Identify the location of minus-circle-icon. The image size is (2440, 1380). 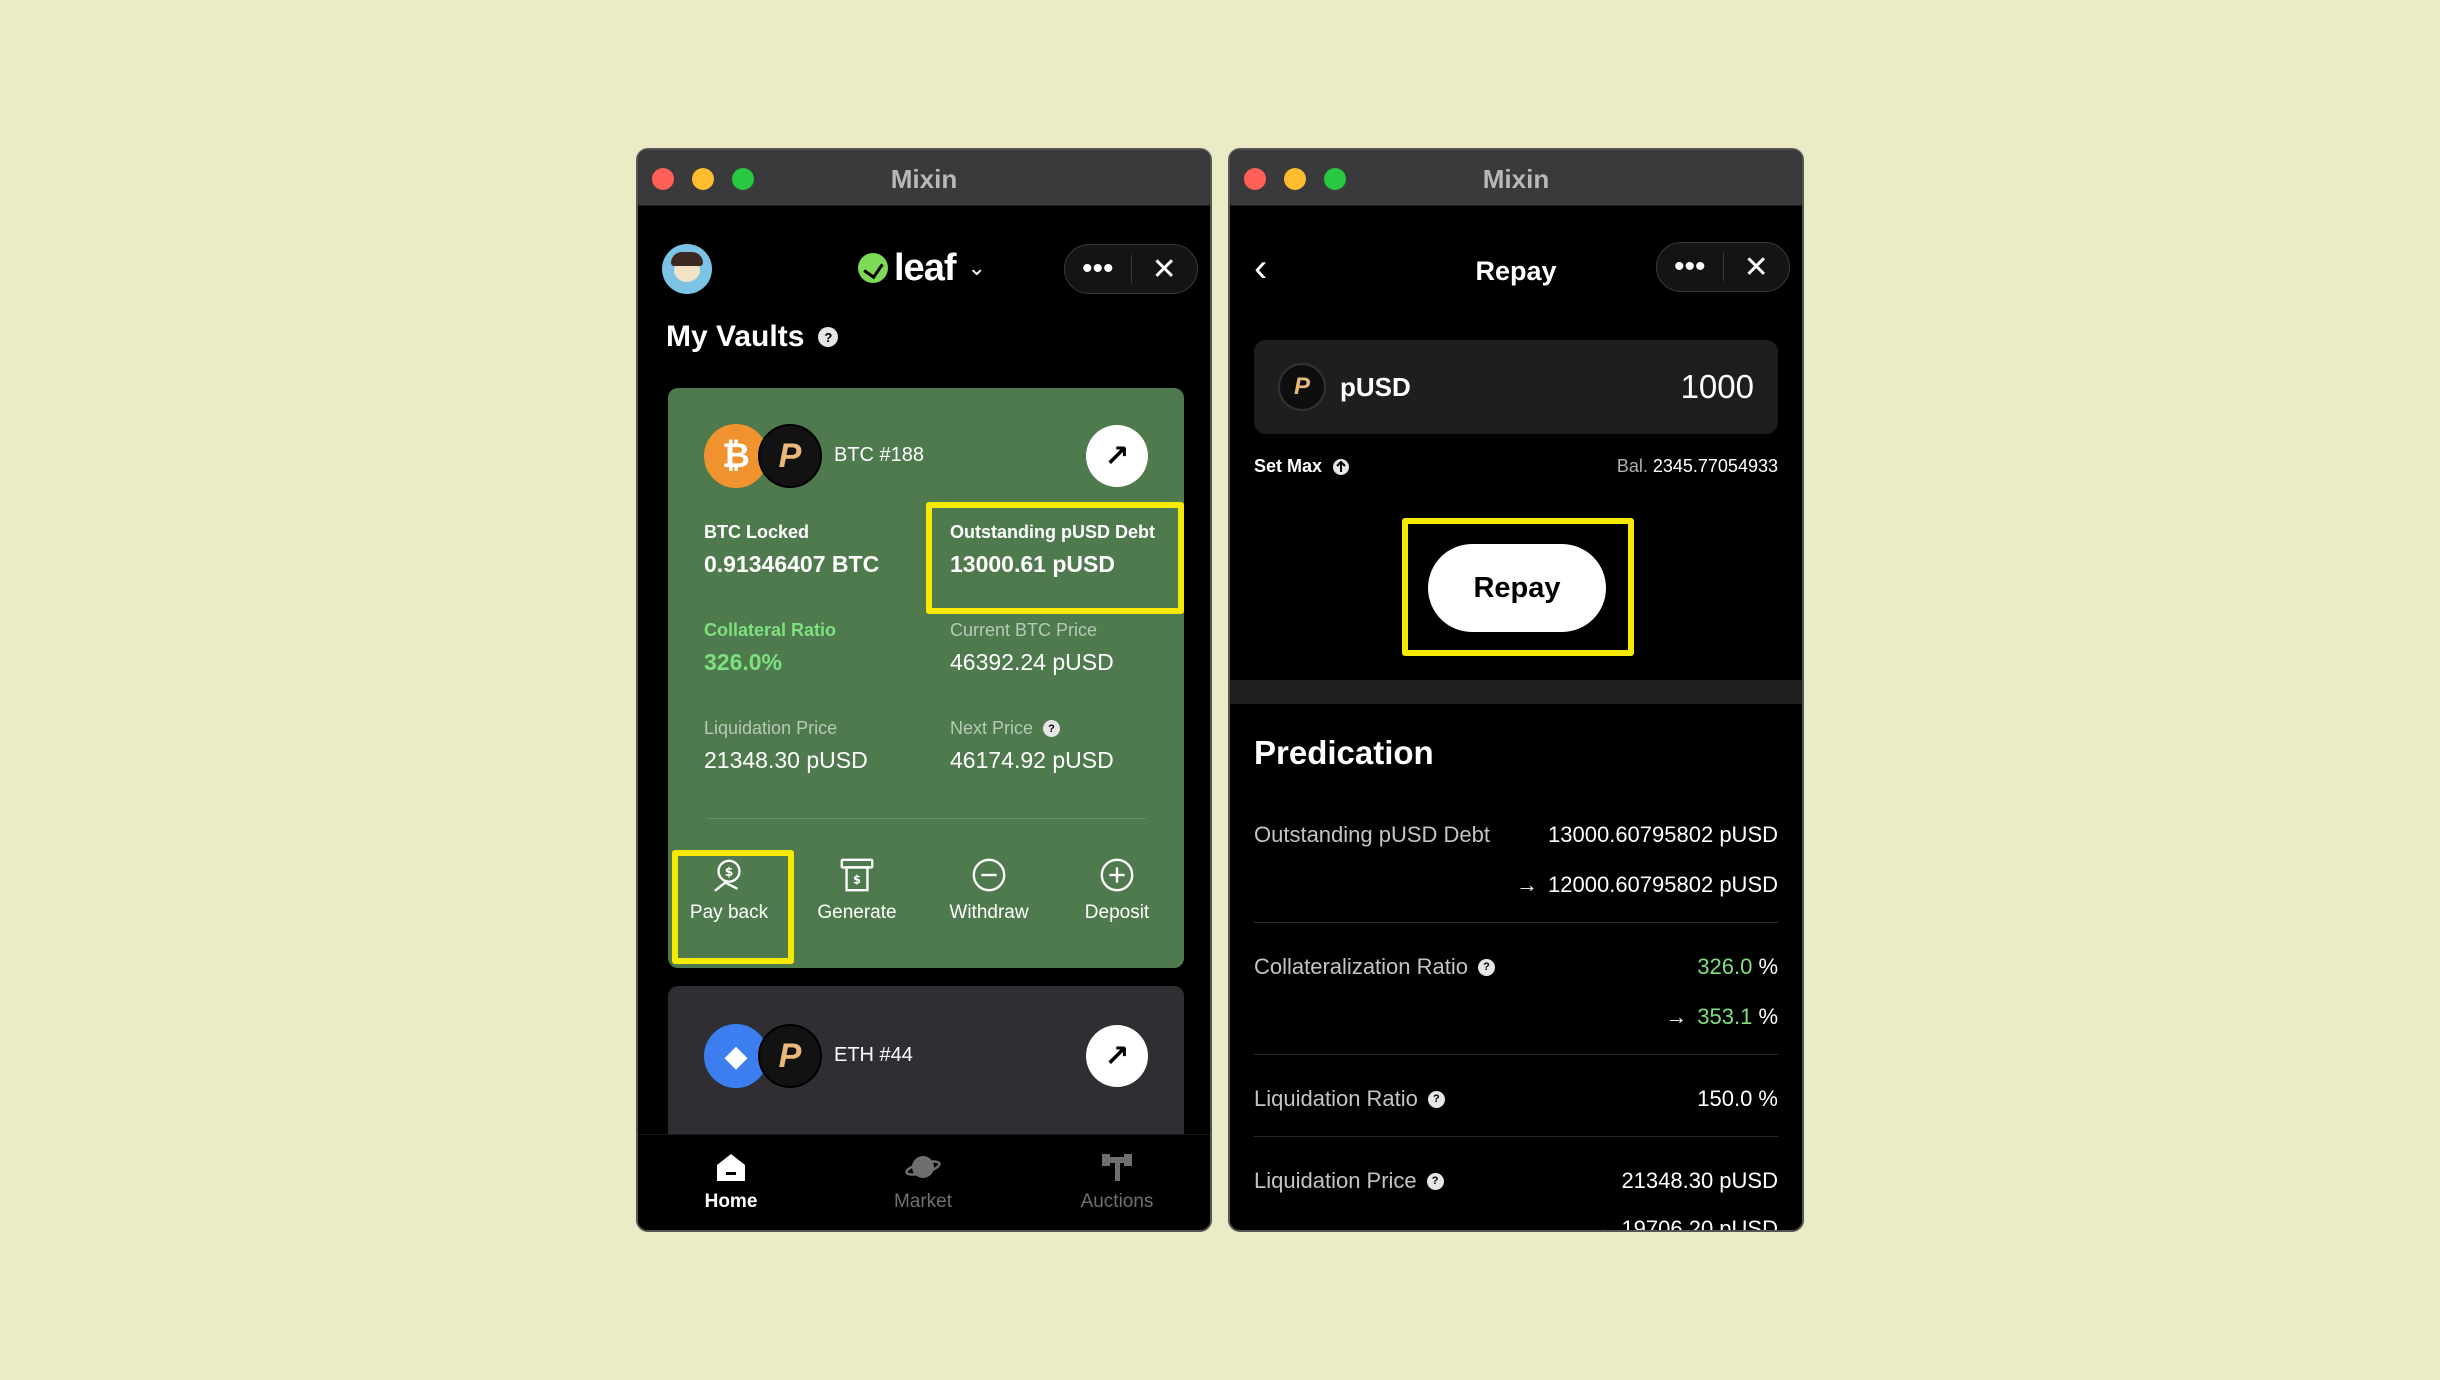
(989, 875).